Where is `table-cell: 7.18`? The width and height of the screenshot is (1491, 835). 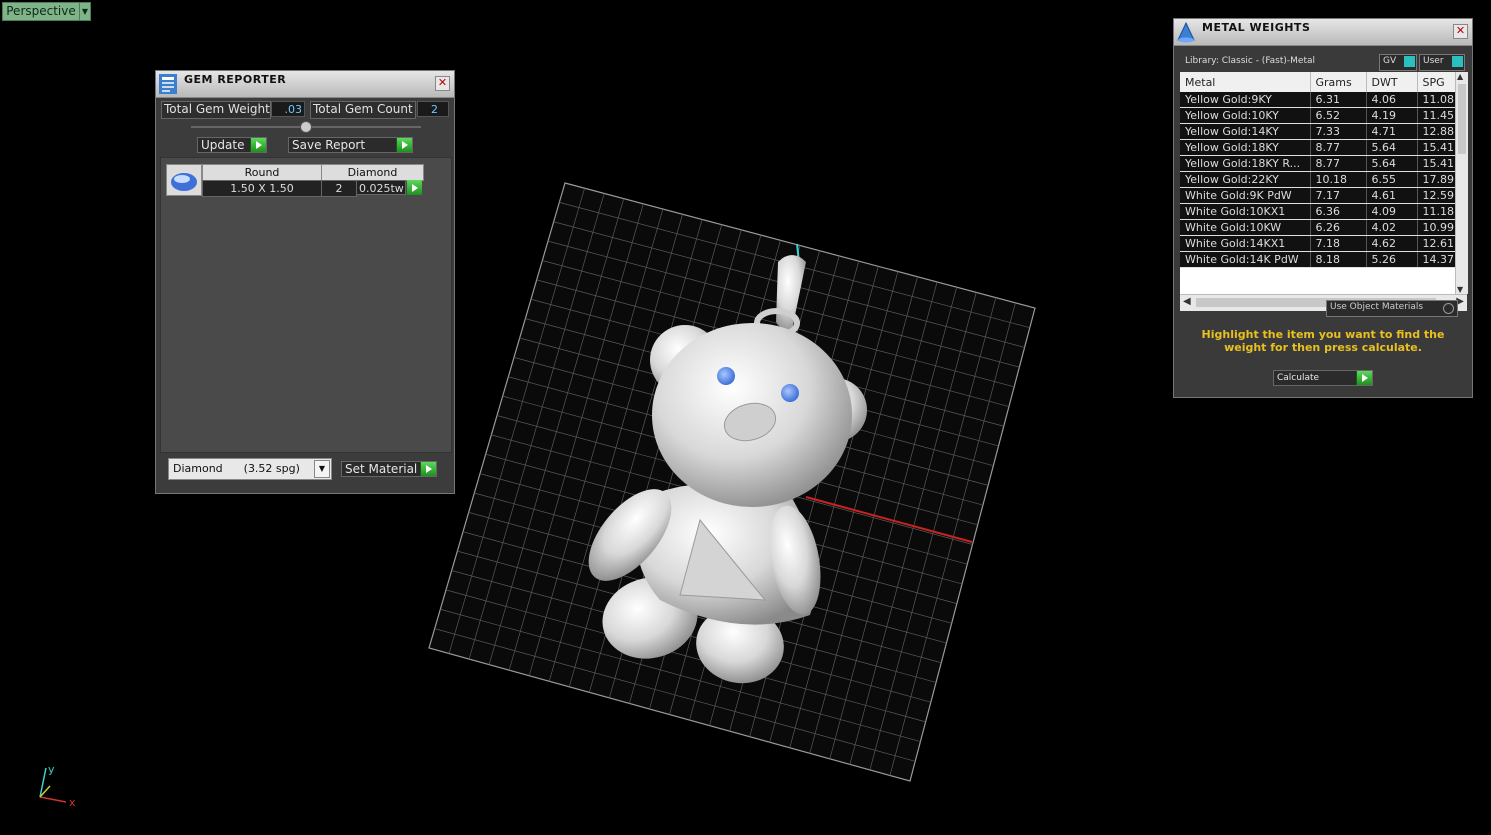
table-cell: 7.18 is located at coordinates (1338, 243).